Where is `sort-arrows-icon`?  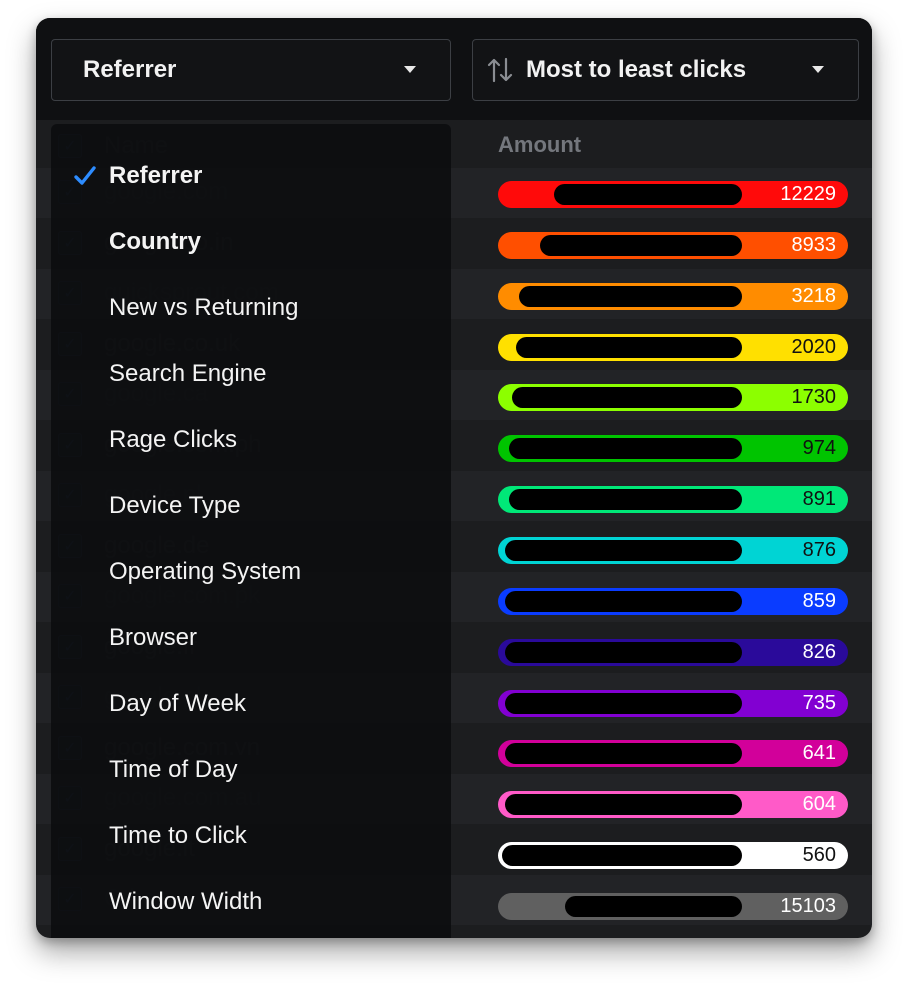
sort-arrows-icon is located at coordinates (500, 70).